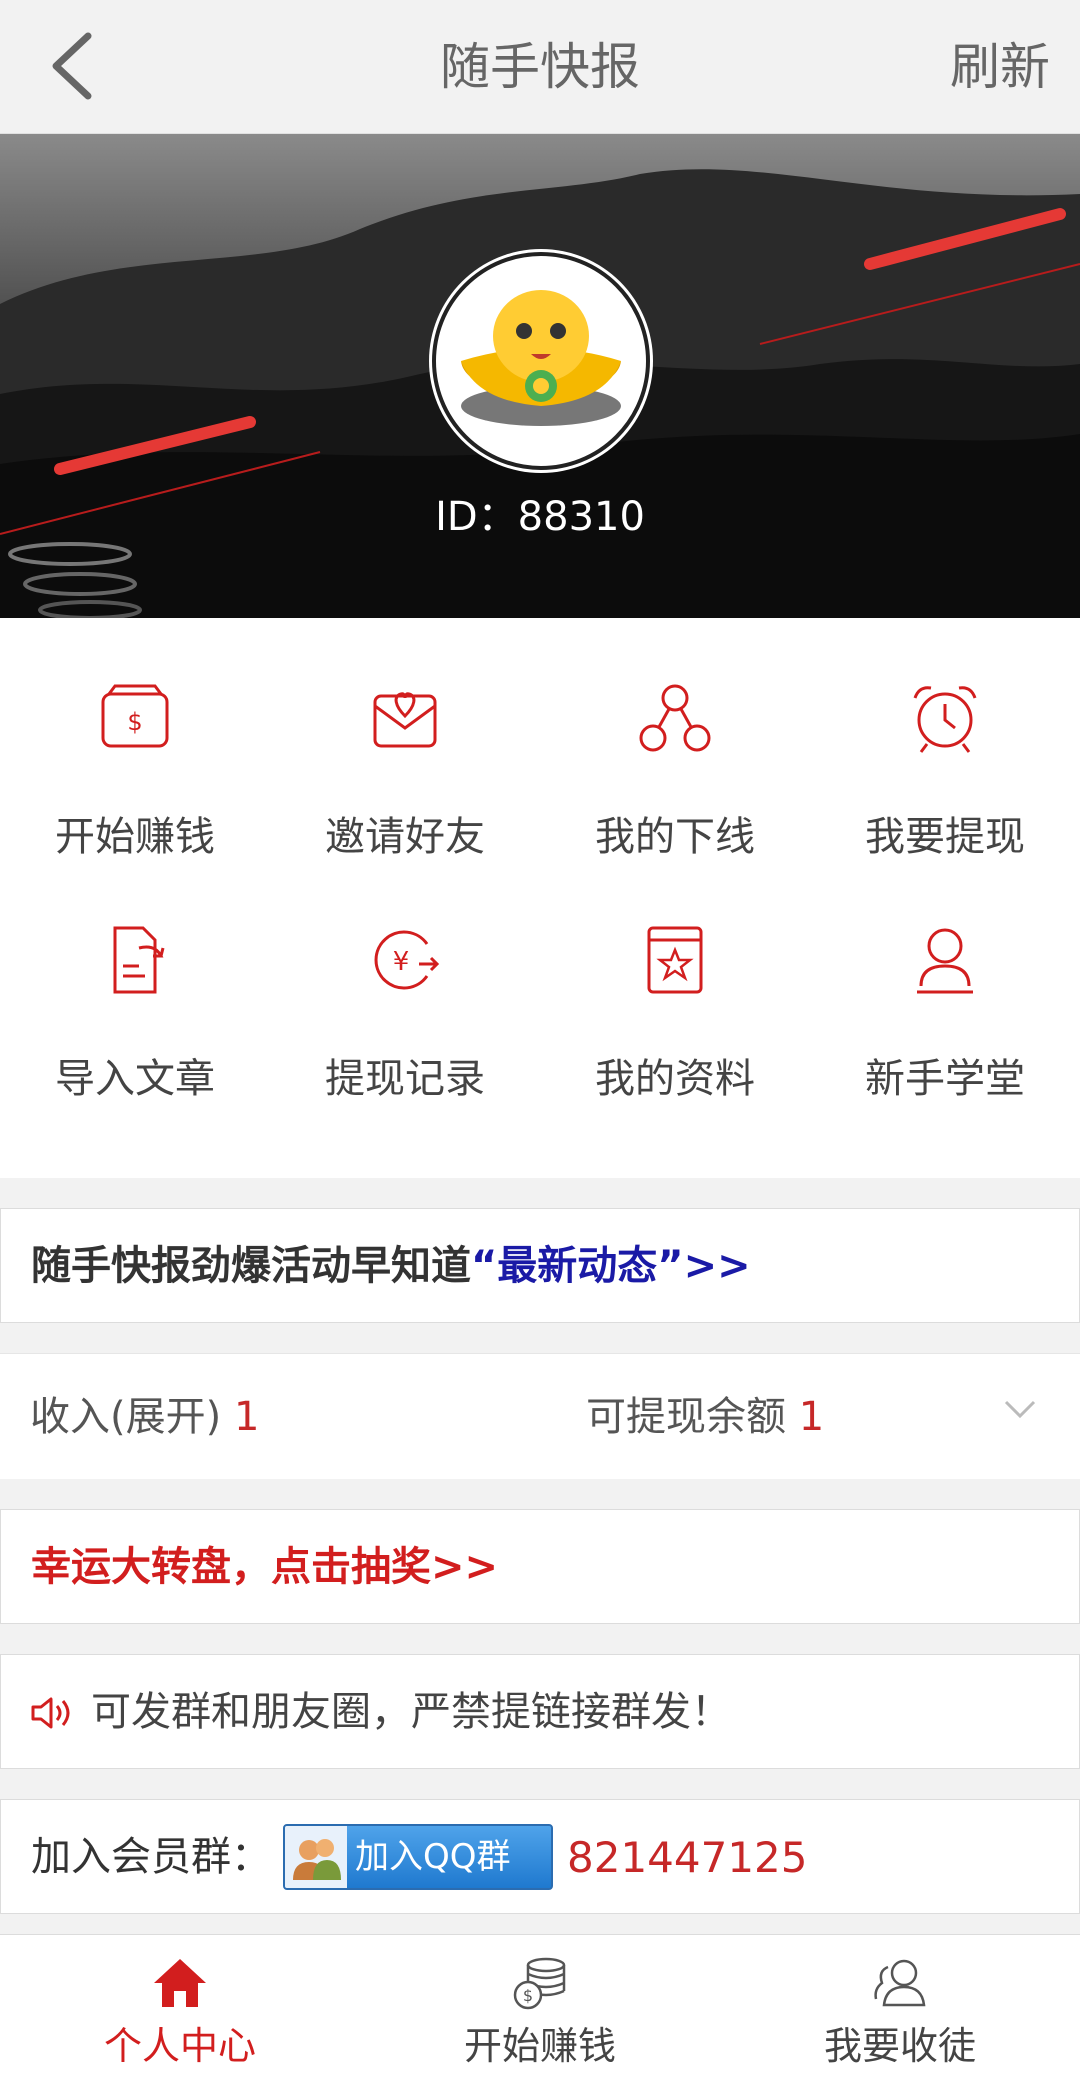 This screenshot has height=2079, width=1080. I want to click on income-bar: 收入(展开) 1 可提现余额 1, so click(540, 1416).